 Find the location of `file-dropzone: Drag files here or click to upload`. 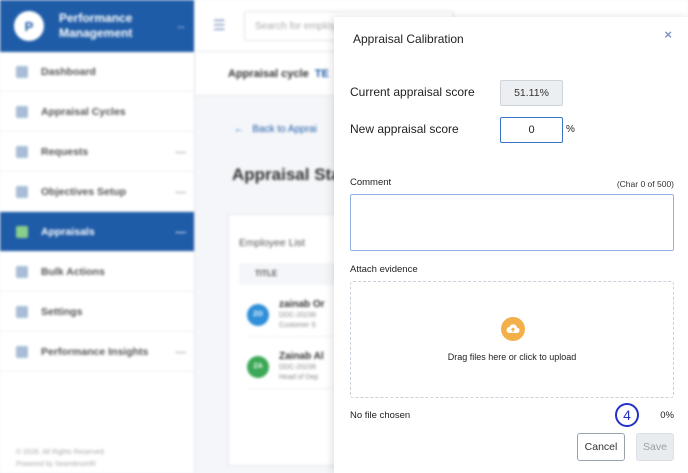

file-dropzone: Drag files here or click to upload is located at coordinates (512, 339).